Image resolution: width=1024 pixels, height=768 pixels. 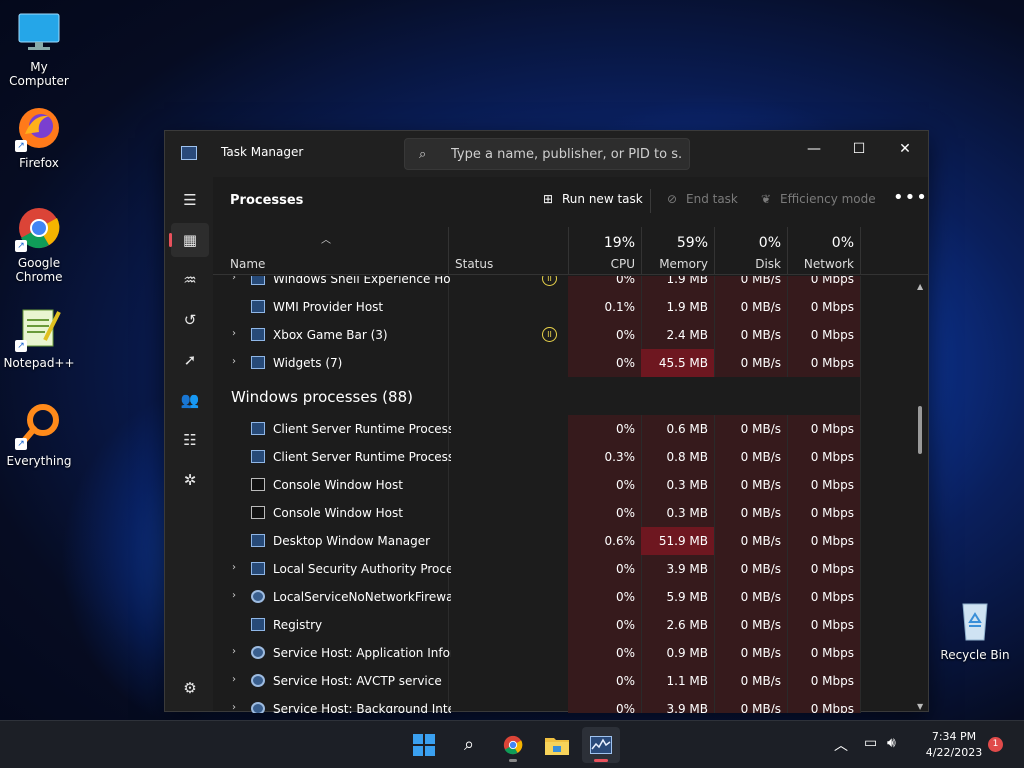 I want to click on end-task-button: ⊘ End task, so click(x=701, y=199).